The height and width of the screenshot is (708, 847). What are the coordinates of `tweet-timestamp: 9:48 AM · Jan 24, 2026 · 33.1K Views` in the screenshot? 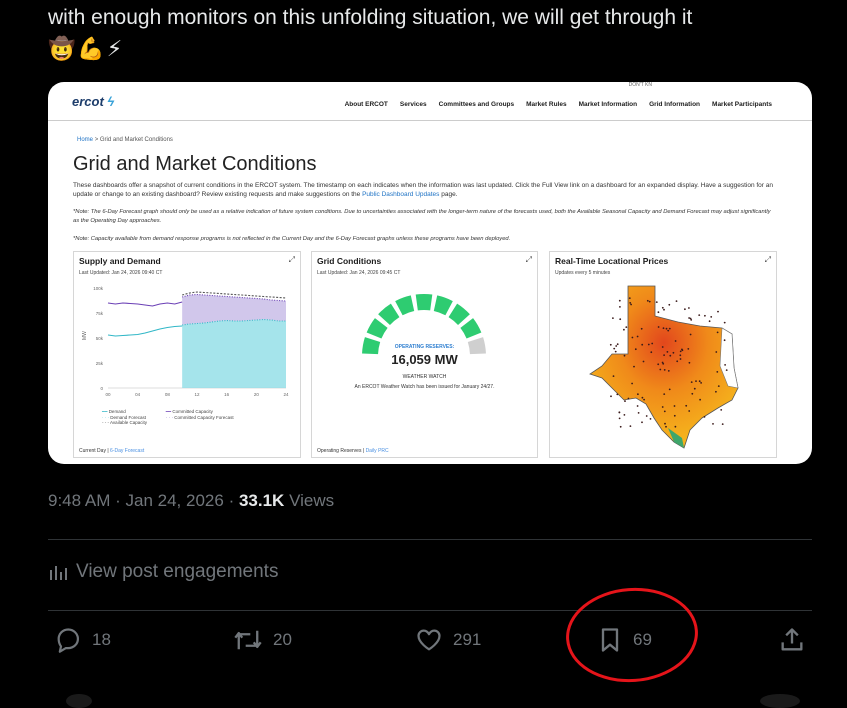 It's located at (191, 501).